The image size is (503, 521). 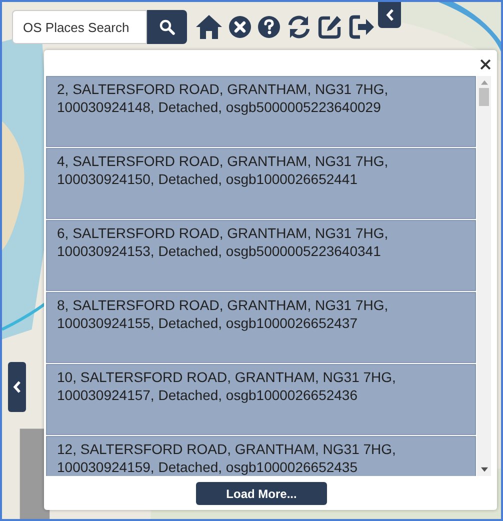 I want to click on side-panel-toggle, so click(x=17, y=387).